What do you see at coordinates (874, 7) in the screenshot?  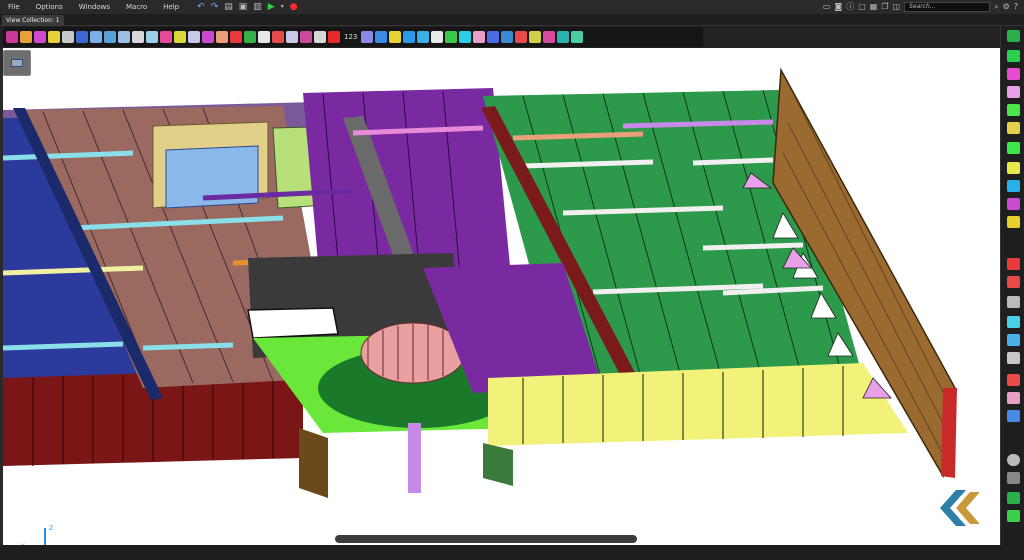 I see `grid-icon: ▦` at bounding box center [874, 7].